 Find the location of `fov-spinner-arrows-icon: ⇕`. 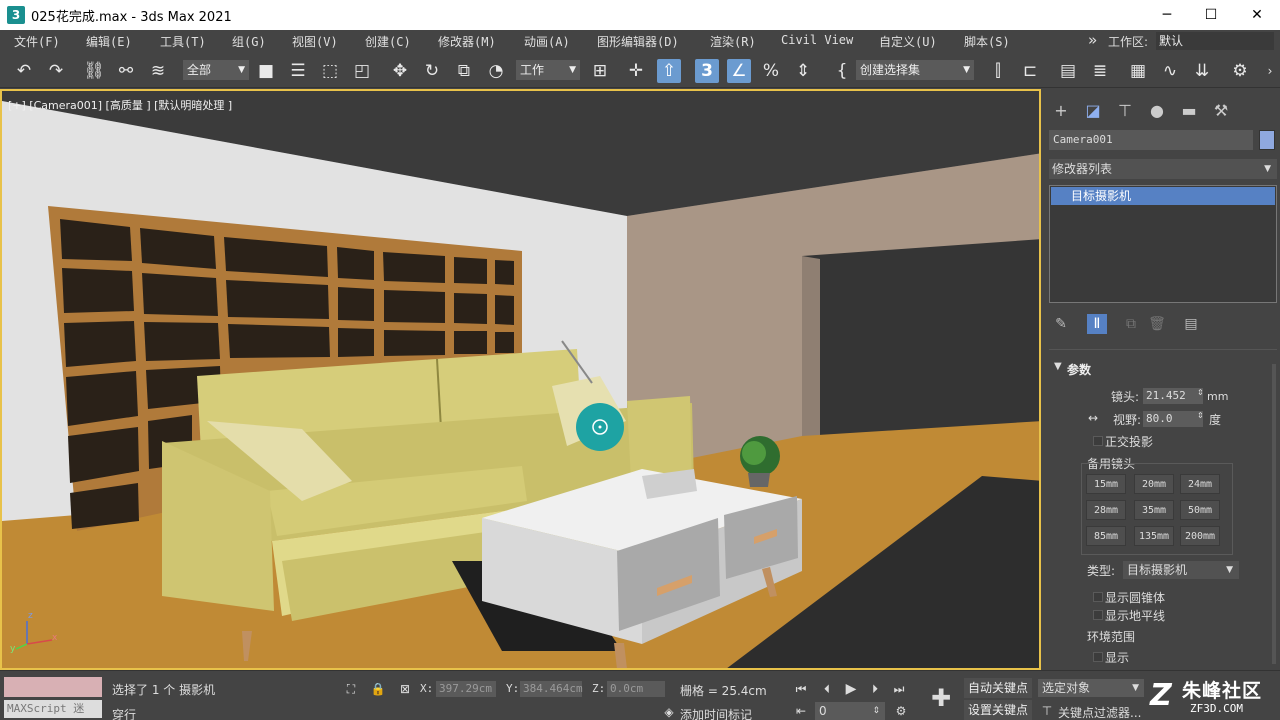

fov-spinner-arrows-icon: ⇕ is located at coordinates (1200, 415).